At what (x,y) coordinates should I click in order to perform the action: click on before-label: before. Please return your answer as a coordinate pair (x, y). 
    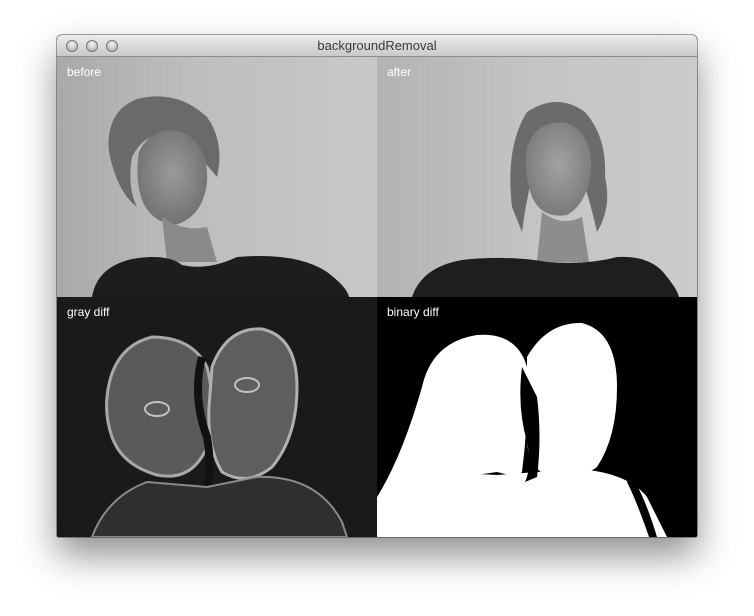
    Looking at the image, I should click on (84, 72).